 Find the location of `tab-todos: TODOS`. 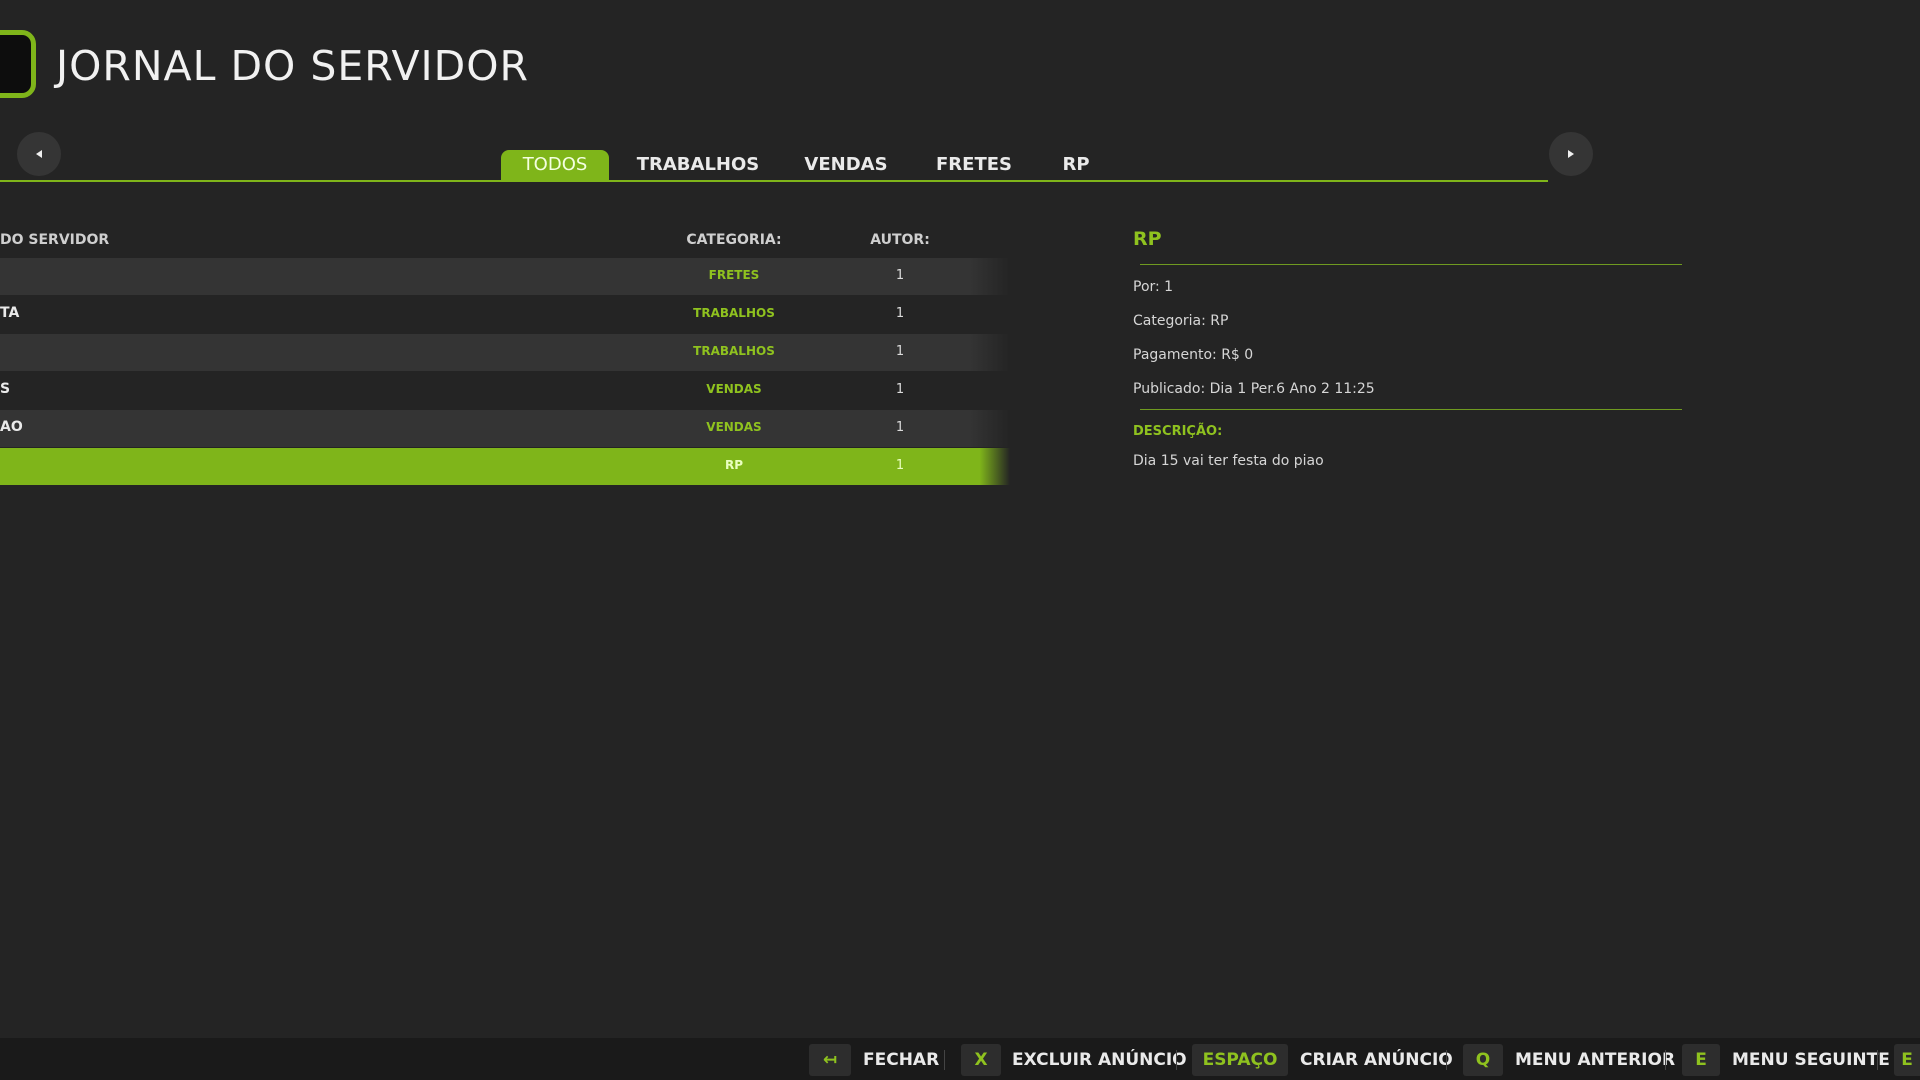

tab-todos: TODOS is located at coordinates (555, 166).